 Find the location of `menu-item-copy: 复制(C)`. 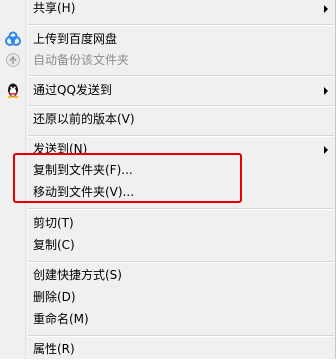

menu-item-copy: 复制(C) is located at coordinates (168, 245).